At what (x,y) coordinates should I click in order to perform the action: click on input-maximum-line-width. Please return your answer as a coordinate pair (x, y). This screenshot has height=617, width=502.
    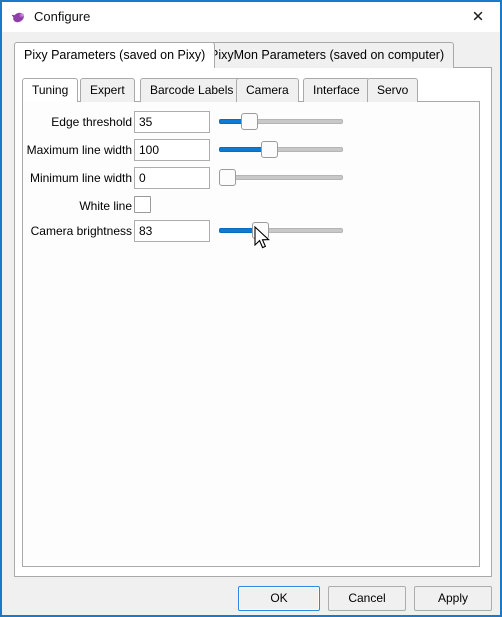
    Looking at the image, I should click on (172, 150).